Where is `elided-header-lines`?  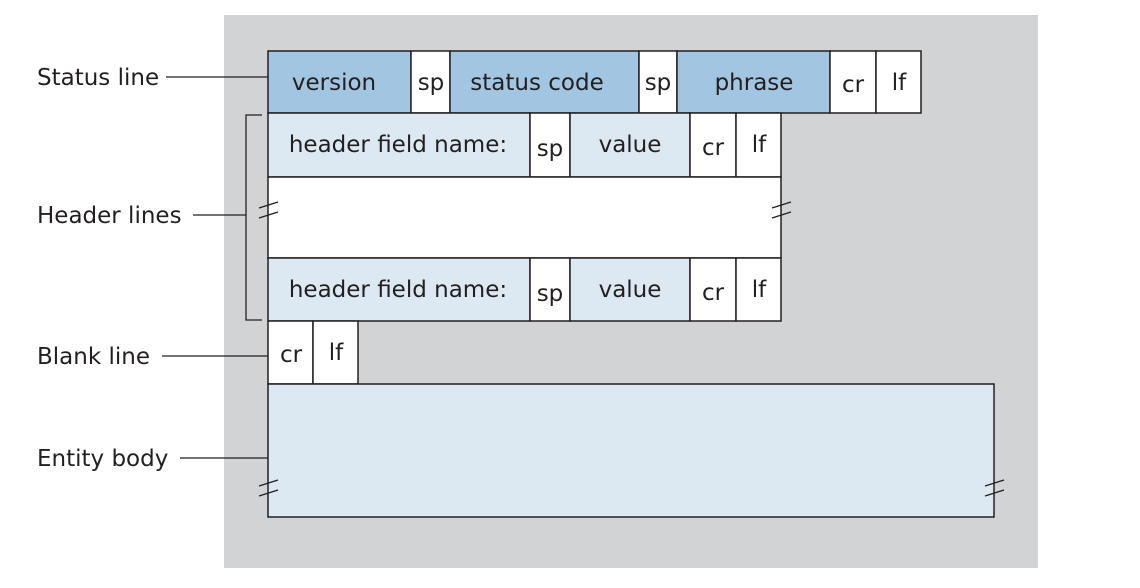
elided-header-lines is located at coordinates (524, 217).